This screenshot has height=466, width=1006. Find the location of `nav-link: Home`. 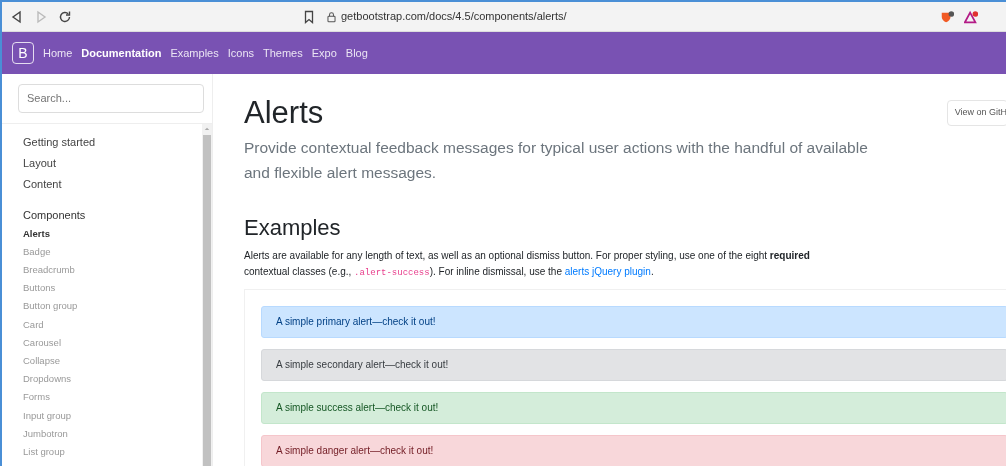

nav-link: Home is located at coordinates (58, 53).